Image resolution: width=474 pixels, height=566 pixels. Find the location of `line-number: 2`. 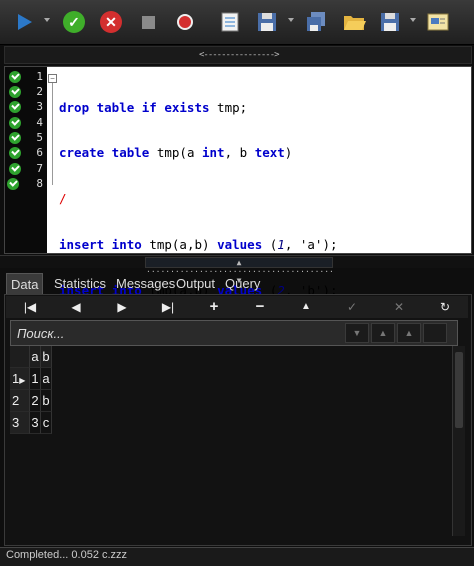

line-number: 2 is located at coordinates (39, 91).